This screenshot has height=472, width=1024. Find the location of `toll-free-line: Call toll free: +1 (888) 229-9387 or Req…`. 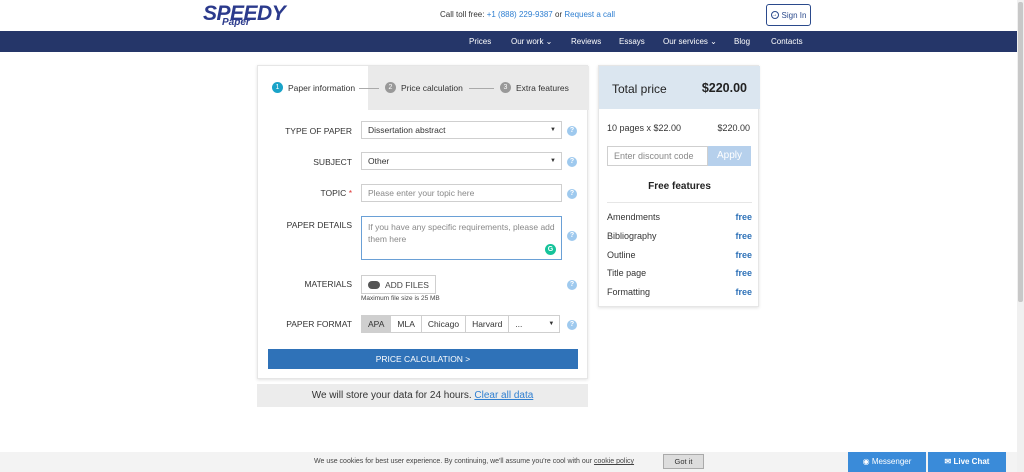

toll-free-line: Call toll free: +1 (888) 229-9387 or Req… is located at coordinates (527, 14).